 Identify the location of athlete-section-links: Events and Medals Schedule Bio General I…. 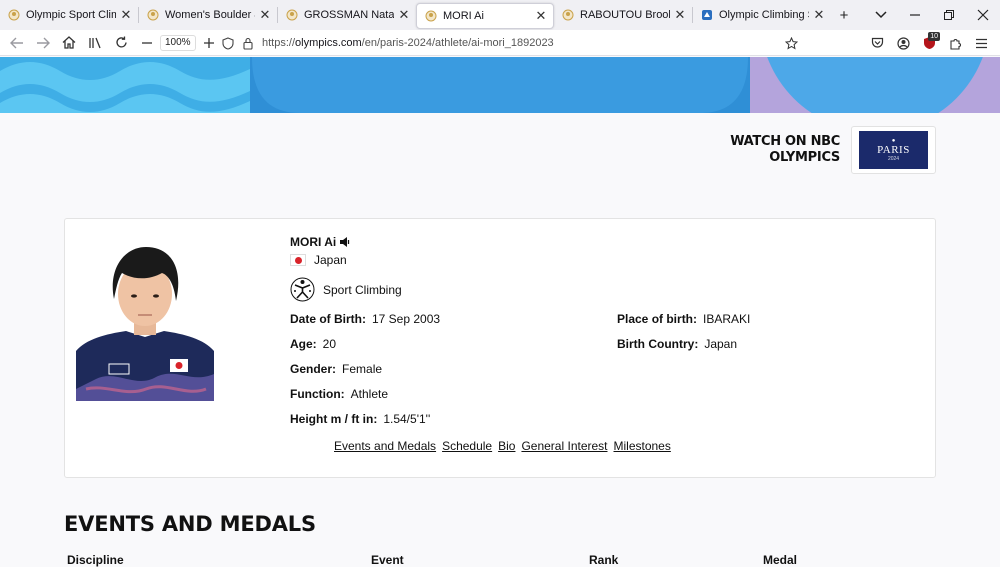
(505, 446).